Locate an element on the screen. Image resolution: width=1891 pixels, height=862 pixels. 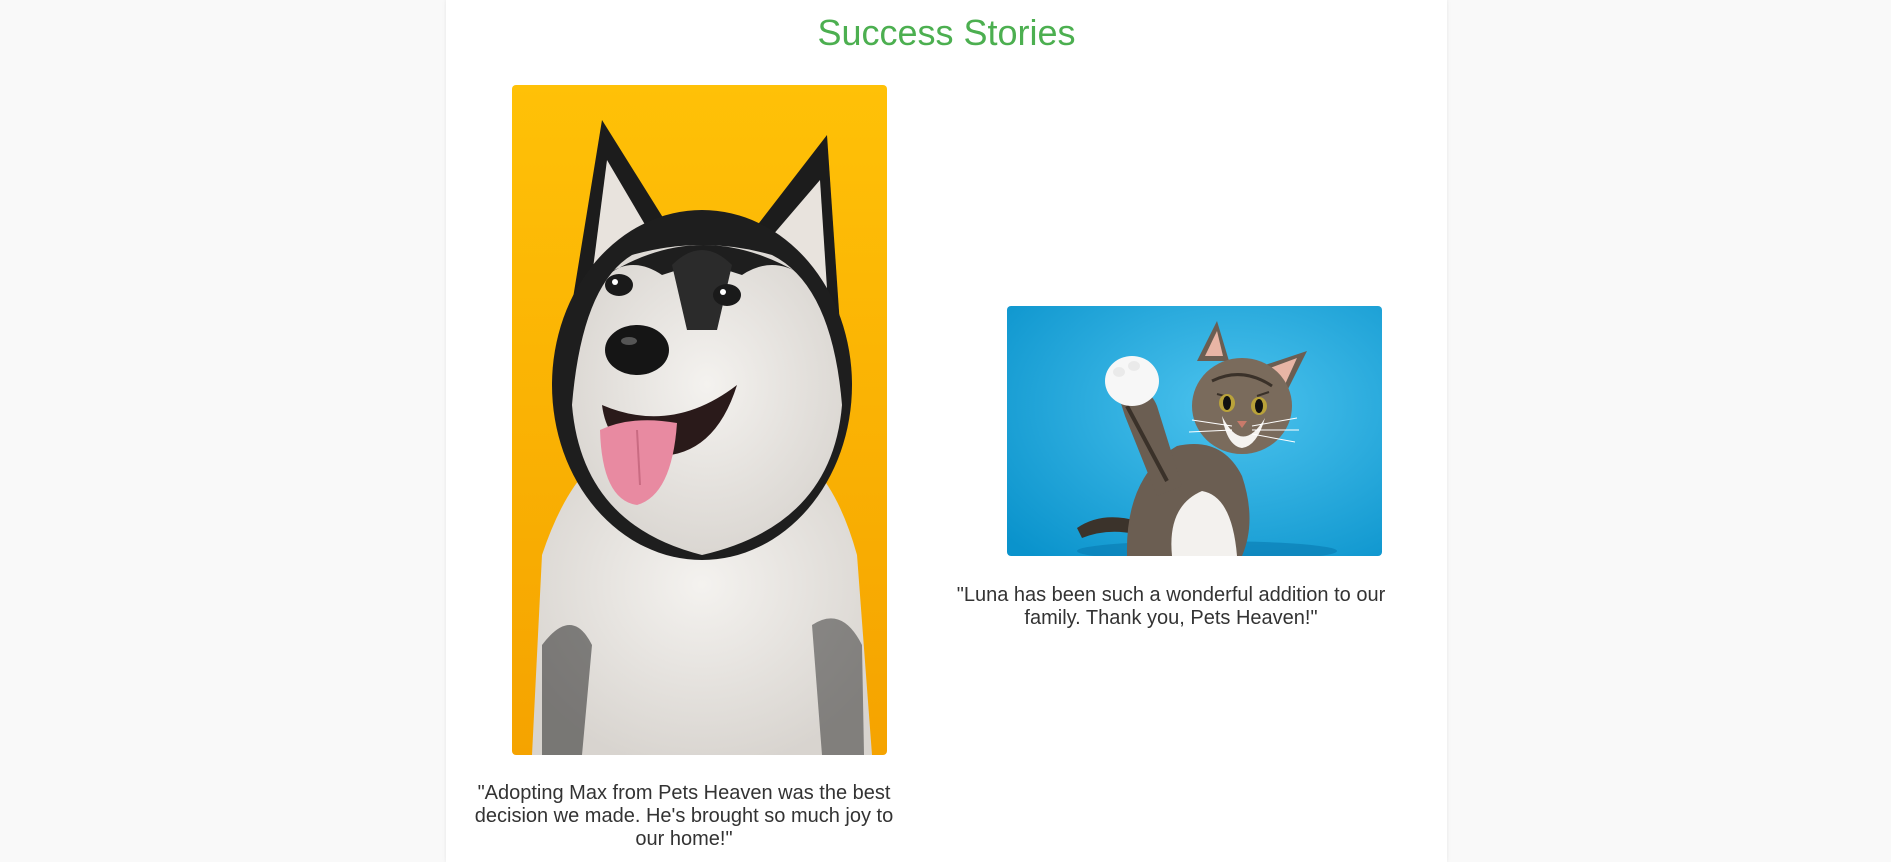
page-title: Success Stories is located at coordinates (946, 32).